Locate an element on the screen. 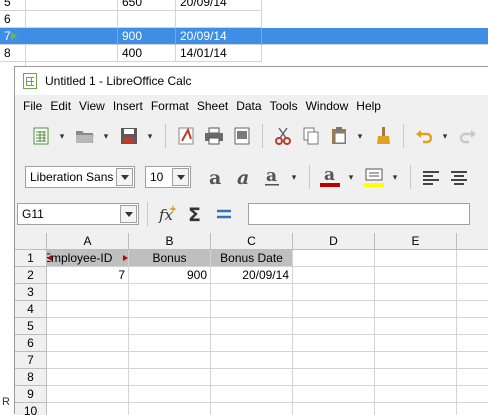 The width and height of the screenshot is (488, 415). bg-cell: 650 is located at coordinates (147, 5).